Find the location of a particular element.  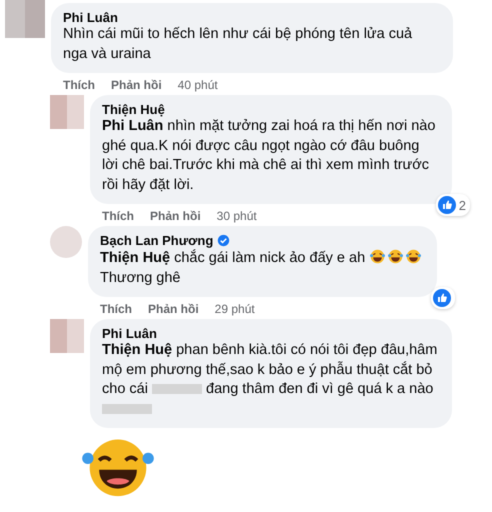

mention-link: Phi Luân is located at coordinates (133, 126).